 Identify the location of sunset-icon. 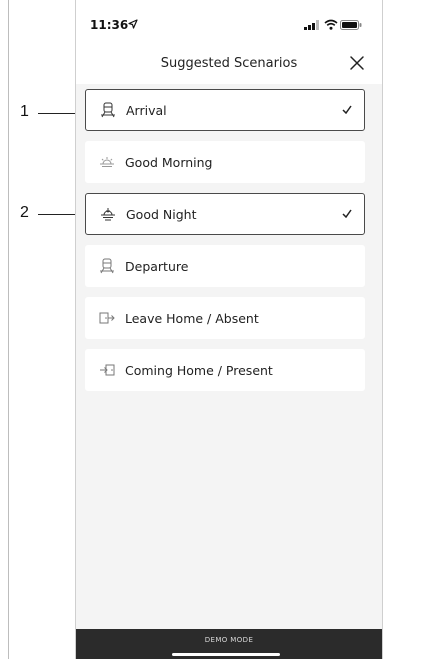
(108, 214).